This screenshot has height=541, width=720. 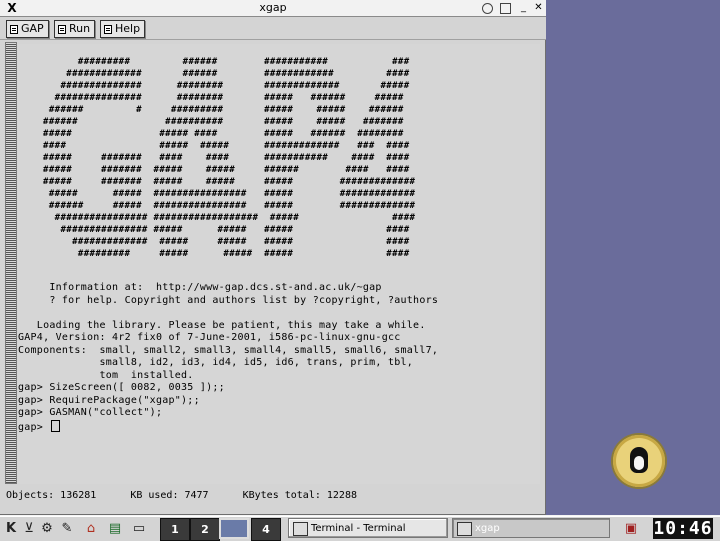 I want to click on penguin-dock-icon, so click(x=639, y=461).